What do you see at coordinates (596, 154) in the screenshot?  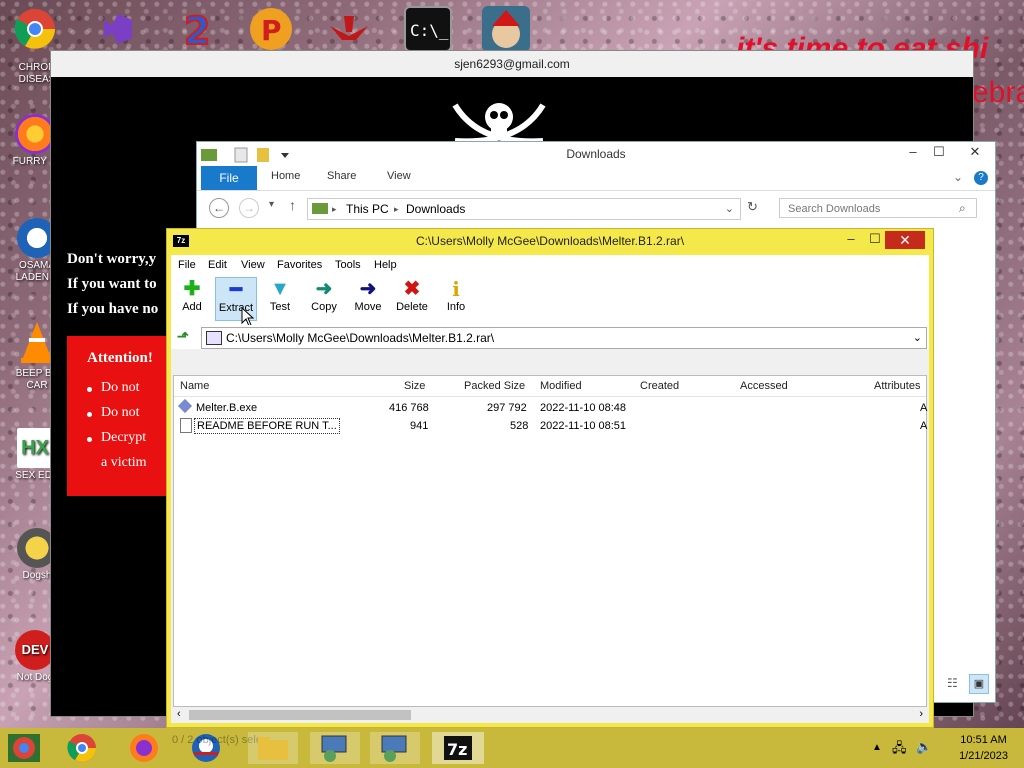 I see `explorer-titlebar: Downloads – ☐ ✕` at bounding box center [596, 154].